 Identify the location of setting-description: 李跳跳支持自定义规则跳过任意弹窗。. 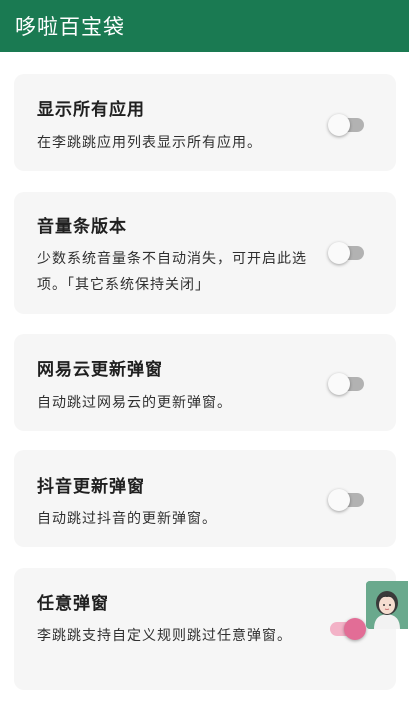
(164, 636).